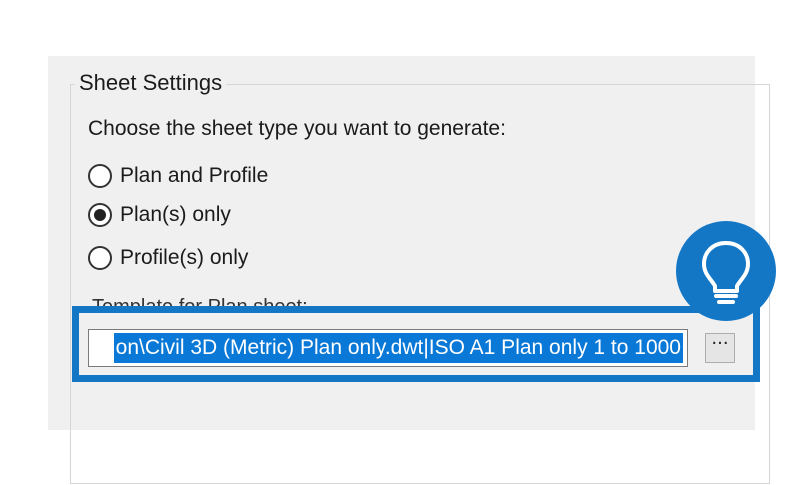 This screenshot has height=485, width=795. I want to click on radio-plan-and-profile: Plan and Profile, so click(178, 176).